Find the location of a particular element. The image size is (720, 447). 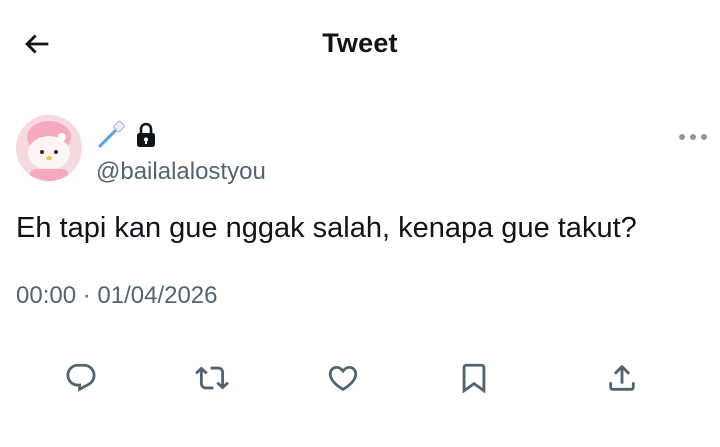

avatar-image is located at coordinates (49, 148).